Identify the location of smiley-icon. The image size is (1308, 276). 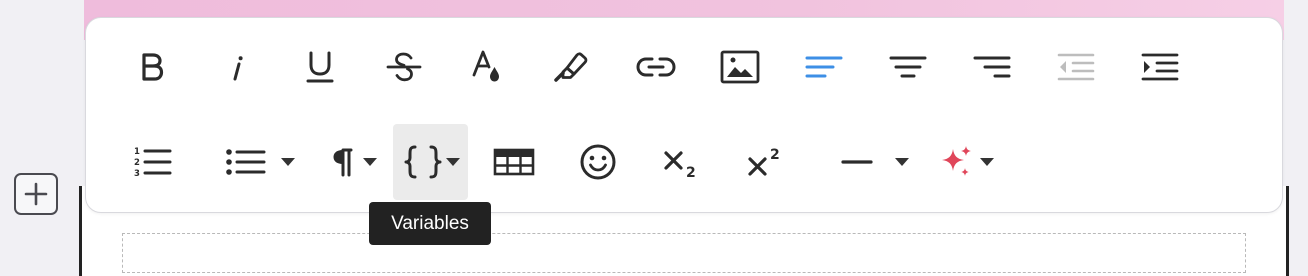
(598, 162).